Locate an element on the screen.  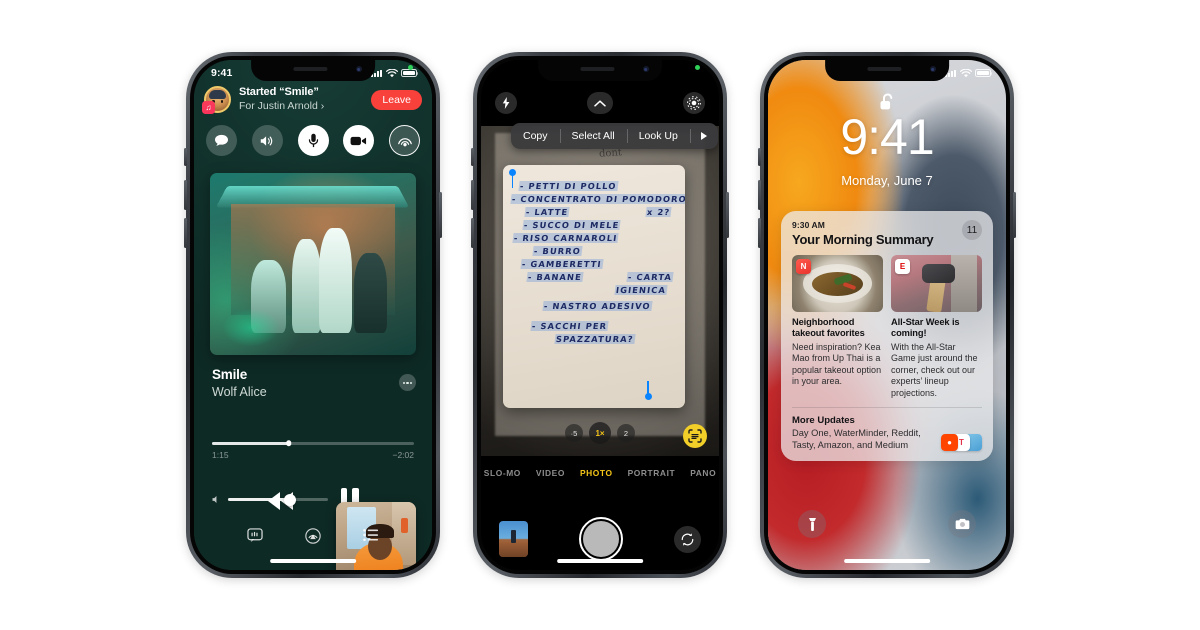
lock-screen-time: 9:41 is located at coordinates (887, 137).